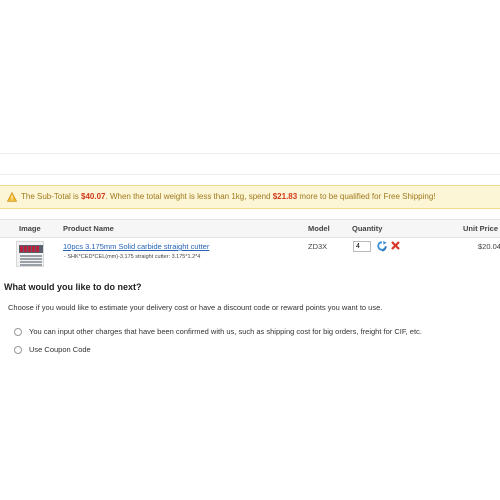 This screenshot has width=500, height=500. What do you see at coordinates (319, 228) in the screenshot?
I see `header-model: Model` at bounding box center [319, 228].